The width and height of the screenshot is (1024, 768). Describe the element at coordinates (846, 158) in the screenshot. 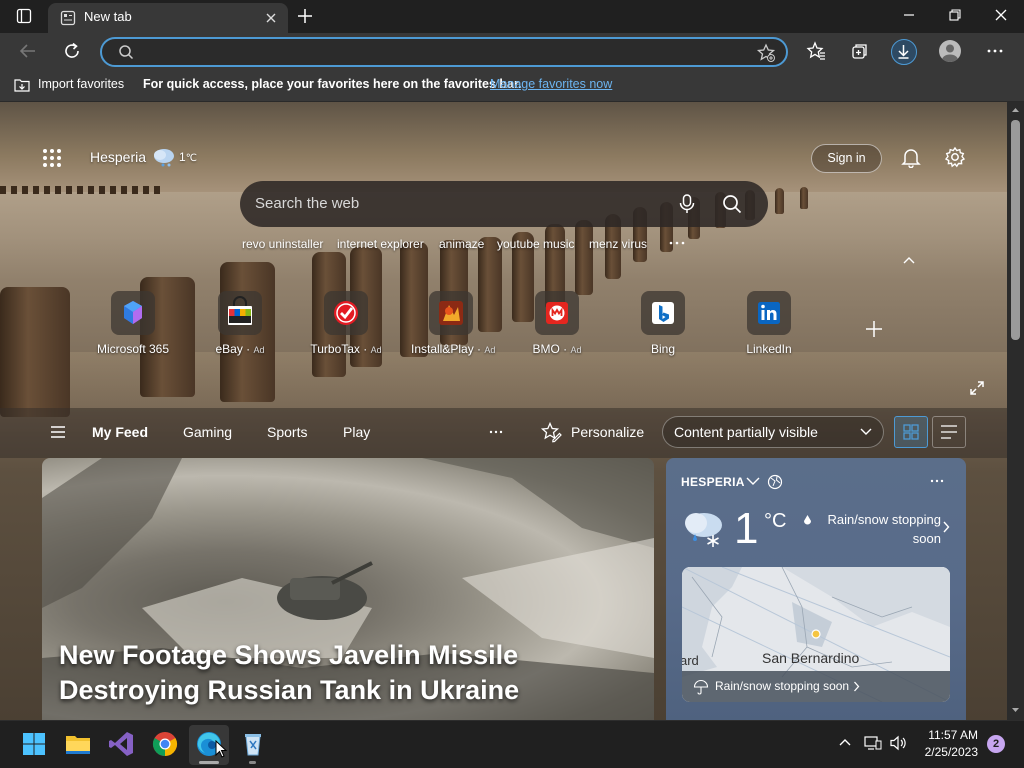

I see `sign-in-button: Sign in` at that location.